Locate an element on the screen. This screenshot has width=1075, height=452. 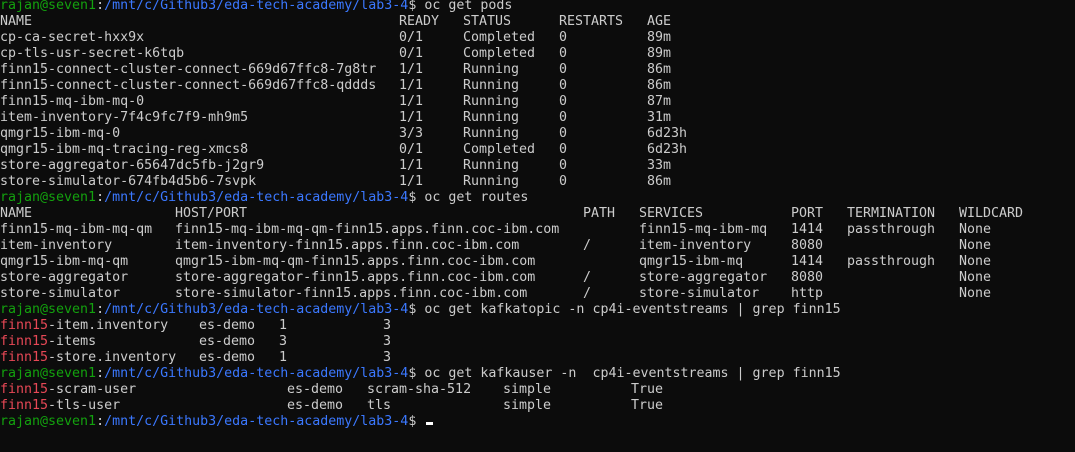
column-header: HOST/PORT is located at coordinates (211, 213).